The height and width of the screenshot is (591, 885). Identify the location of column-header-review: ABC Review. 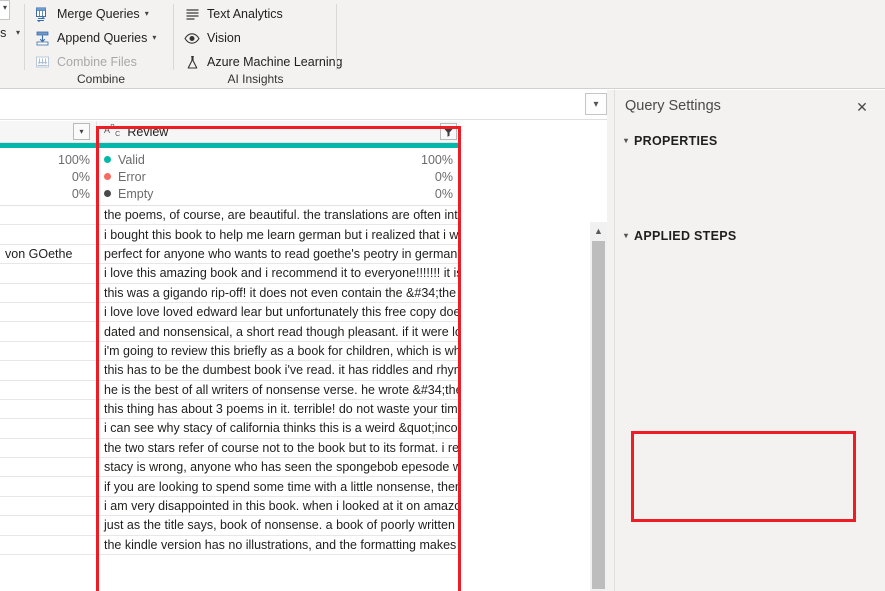
(278, 132).